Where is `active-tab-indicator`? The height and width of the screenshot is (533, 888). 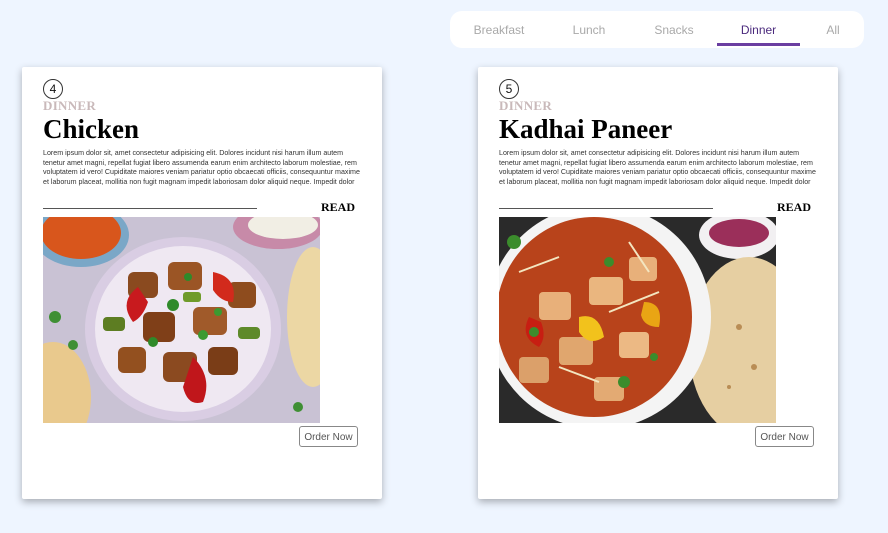 active-tab-indicator is located at coordinates (758, 44).